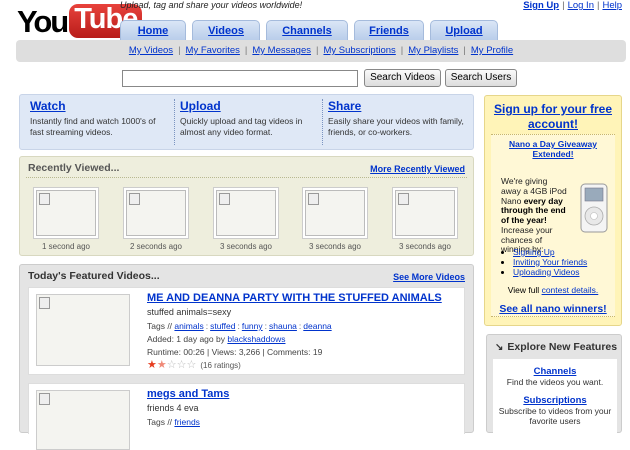 The height and width of the screenshot is (450, 630). What do you see at coordinates (581, 5) in the screenshot?
I see `log-in-link: Log In` at bounding box center [581, 5].